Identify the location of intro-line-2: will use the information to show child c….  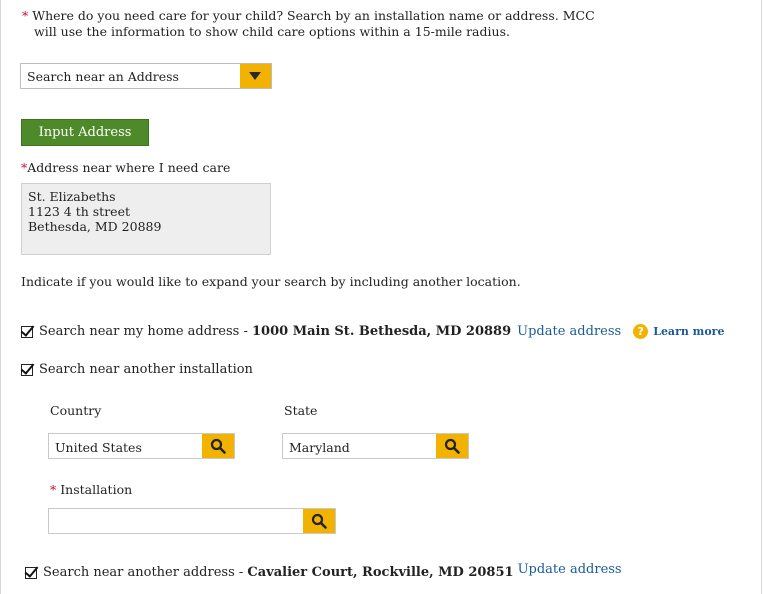
(272, 31).